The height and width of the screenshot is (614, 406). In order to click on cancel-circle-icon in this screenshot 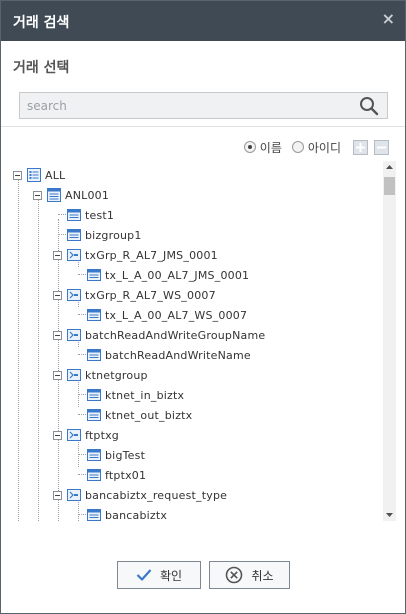, I will do `click(234, 575)`.